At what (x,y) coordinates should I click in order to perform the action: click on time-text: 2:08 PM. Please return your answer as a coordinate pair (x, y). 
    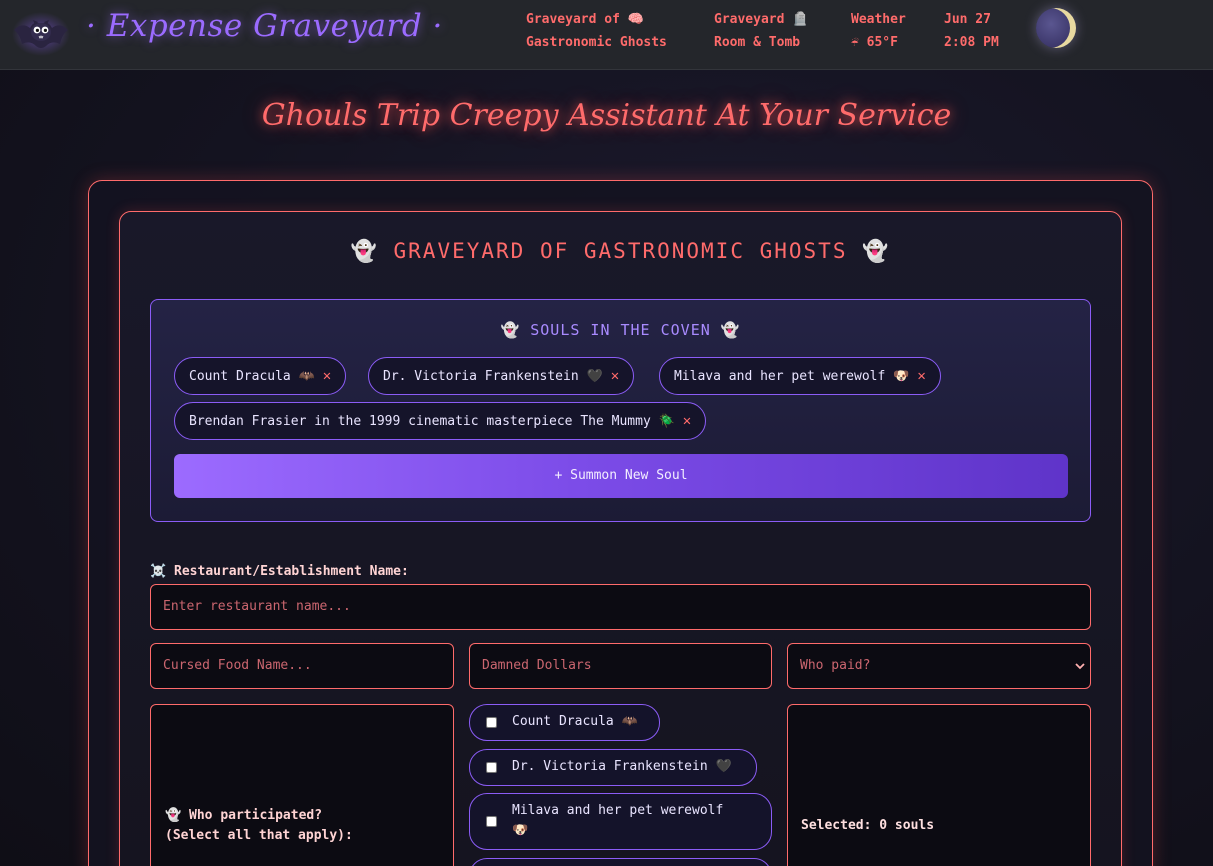
    Looking at the image, I should click on (971, 42).